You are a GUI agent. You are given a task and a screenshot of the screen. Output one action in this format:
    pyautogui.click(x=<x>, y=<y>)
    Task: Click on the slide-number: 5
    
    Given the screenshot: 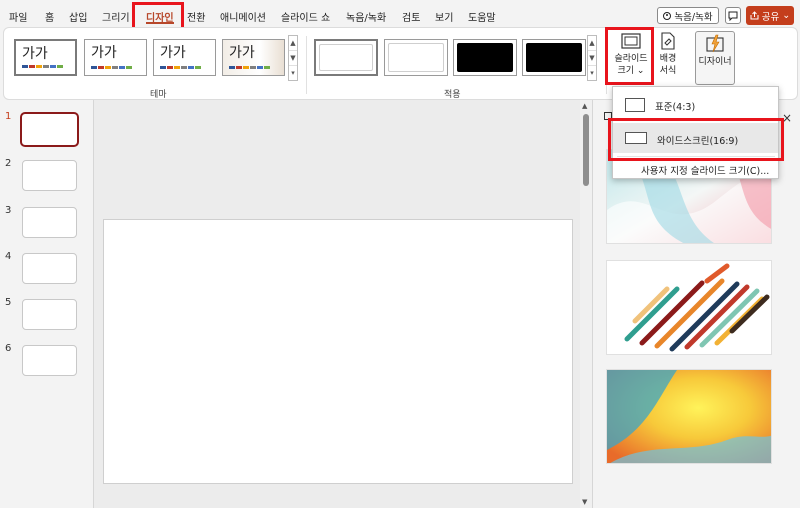 What is the action you would take?
    pyautogui.click(x=8, y=302)
    